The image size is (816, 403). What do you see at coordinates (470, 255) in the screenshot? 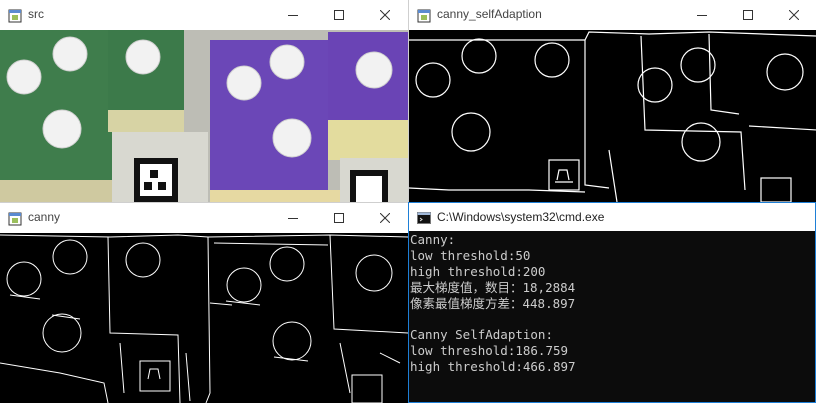
I see `console-line: low threshold:50` at bounding box center [470, 255].